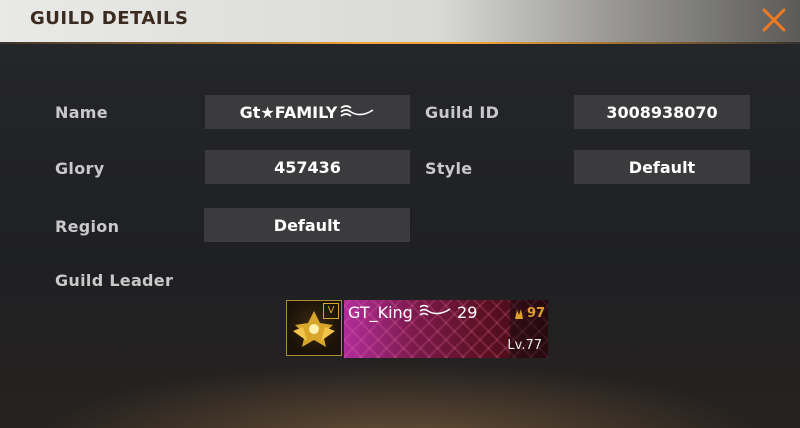 This screenshot has height=428, width=800. I want to click on glory-field: 457436, so click(307, 167).